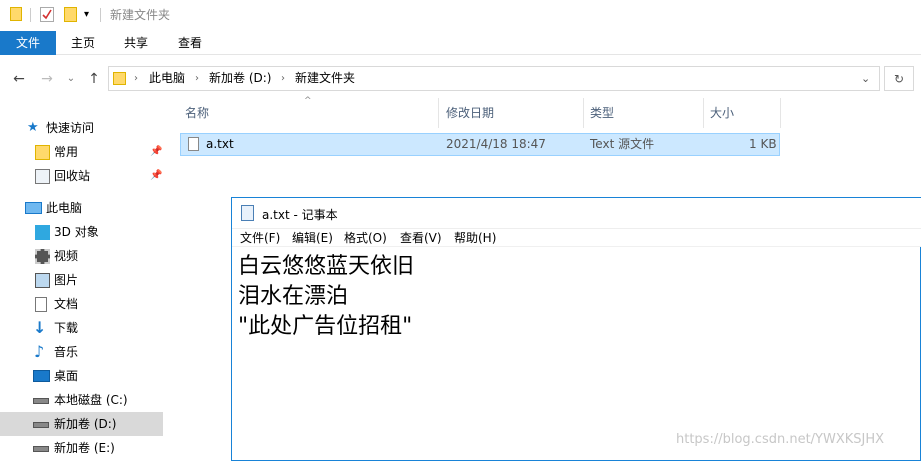 The image size is (921, 461). Describe the element at coordinates (602, 113) in the screenshot. I see `column-header-type: 类型` at that location.